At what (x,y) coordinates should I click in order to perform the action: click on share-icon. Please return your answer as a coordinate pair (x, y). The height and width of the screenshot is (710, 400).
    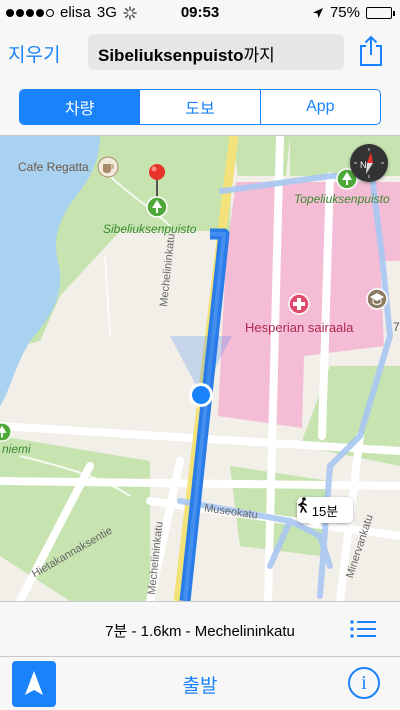
    Looking at the image, I should click on (371, 50).